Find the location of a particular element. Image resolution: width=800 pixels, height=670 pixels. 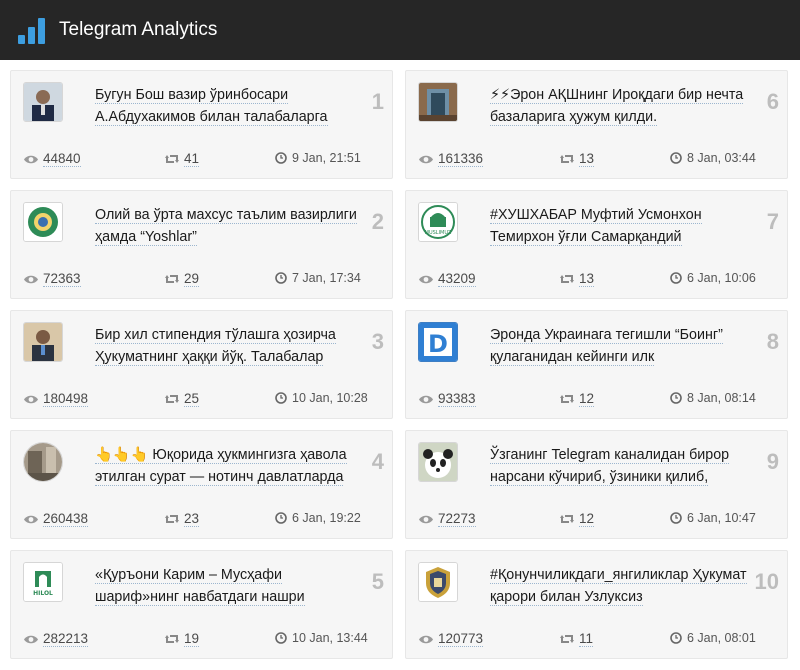

emblem-thumb-icon is located at coordinates (43, 222).